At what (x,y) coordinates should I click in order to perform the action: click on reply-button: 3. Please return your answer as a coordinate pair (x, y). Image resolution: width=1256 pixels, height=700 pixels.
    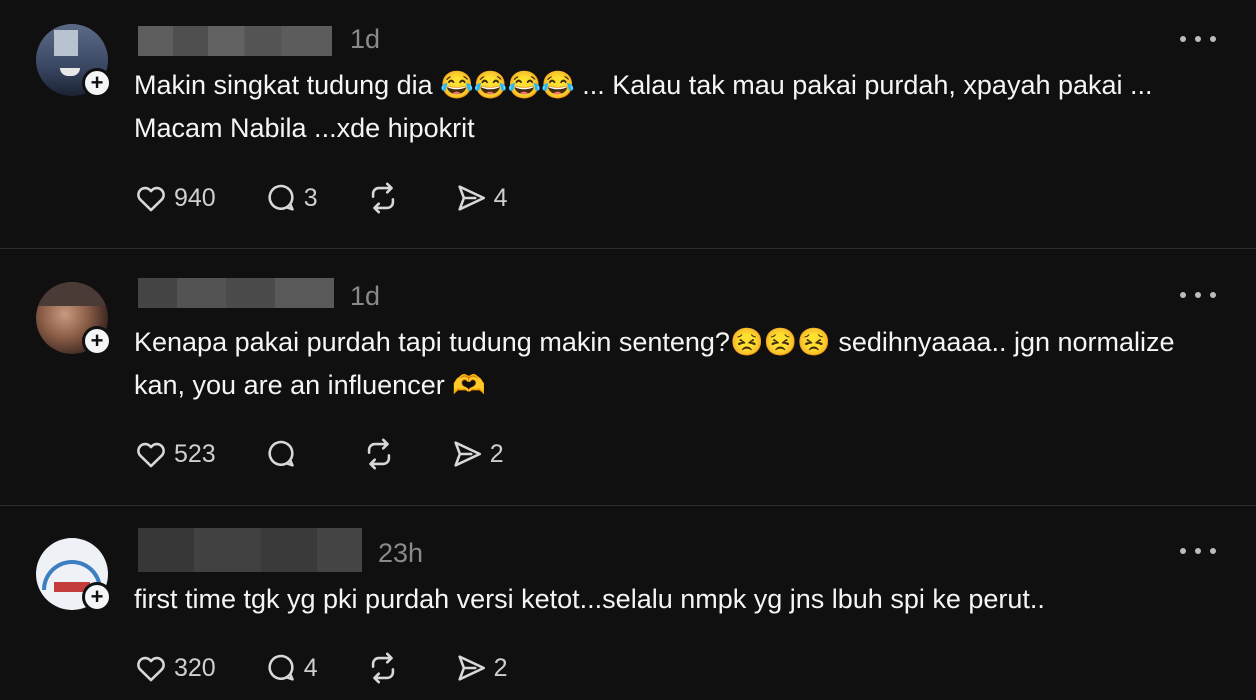
    Looking at the image, I should click on (291, 198).